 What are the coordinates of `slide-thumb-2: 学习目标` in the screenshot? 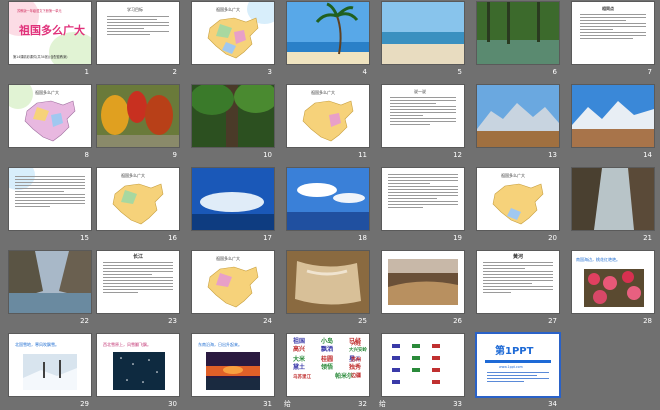 It's located at (138, 33).